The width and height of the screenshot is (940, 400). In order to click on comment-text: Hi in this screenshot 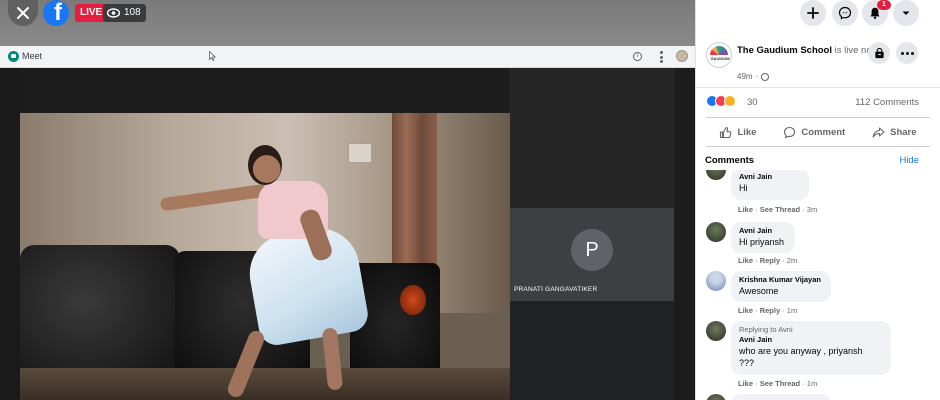, I will do `click(743, 188)`.